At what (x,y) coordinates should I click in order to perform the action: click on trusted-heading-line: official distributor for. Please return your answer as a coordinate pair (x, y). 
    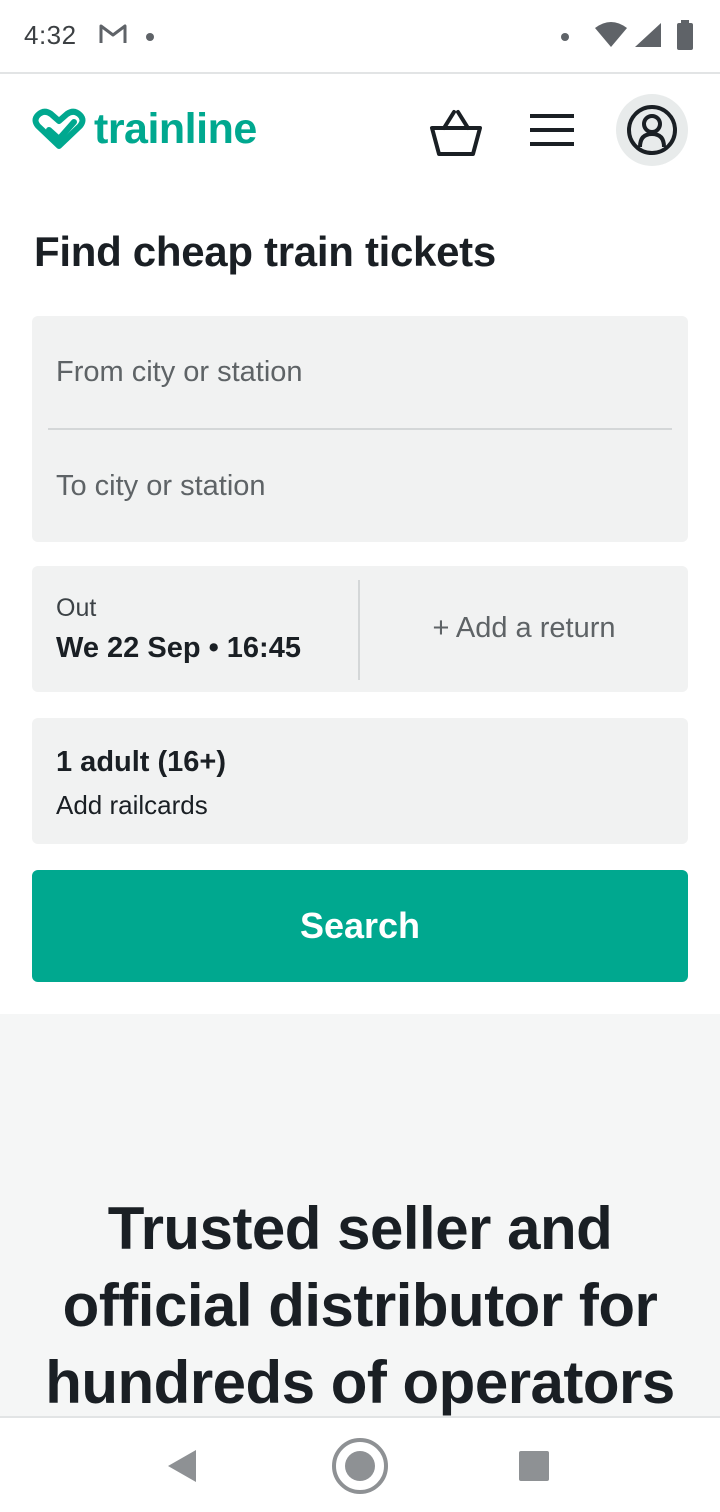
    Looking at the image, I should click on (360, 1305).